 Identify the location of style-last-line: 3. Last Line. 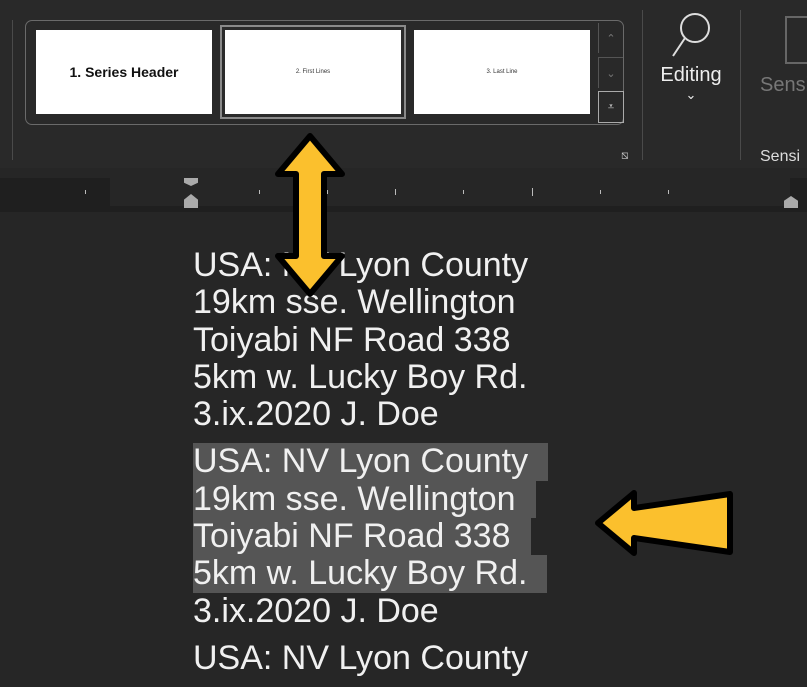
(502, 72).